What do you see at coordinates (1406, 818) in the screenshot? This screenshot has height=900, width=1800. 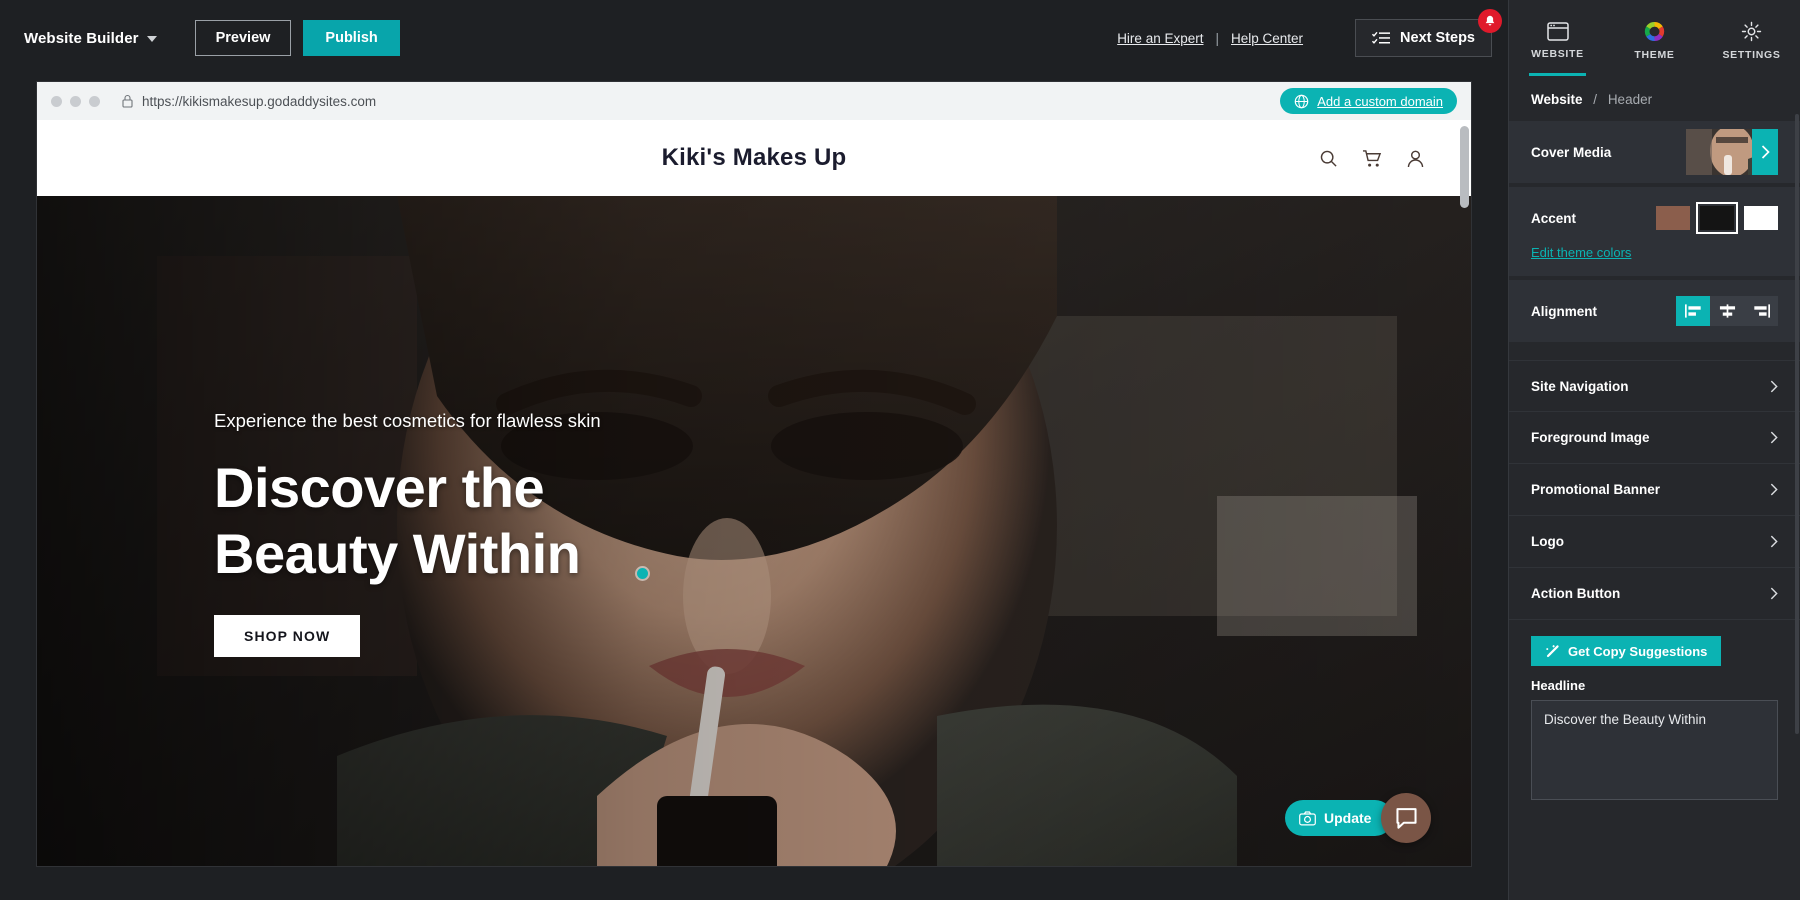 I see `chat-support-button` at bounding box center [1406, 818].